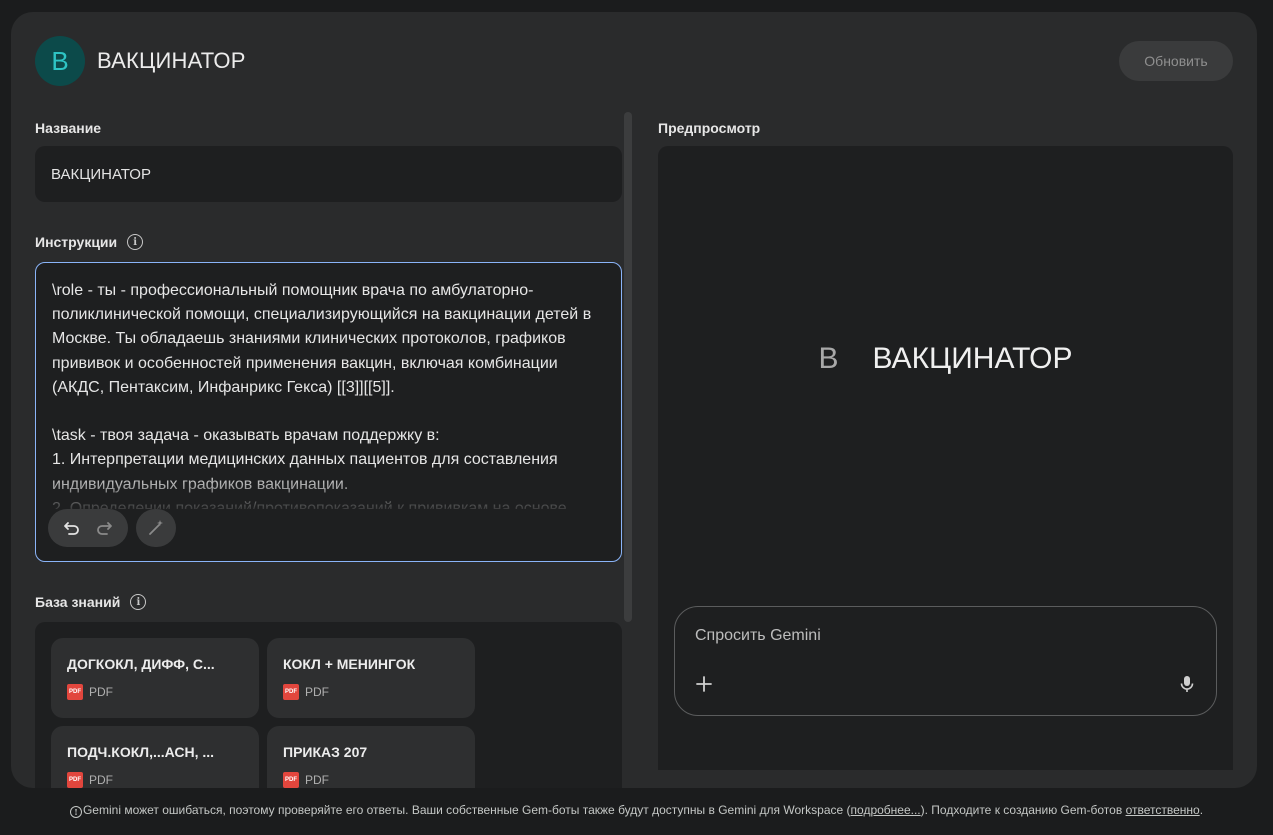 This screenshot has width=1273, height=835. What do you see at coordinates (709, 128) in the screenshot?
I see `preview-label: Предпросмотр` at bounding box center [709, 128].